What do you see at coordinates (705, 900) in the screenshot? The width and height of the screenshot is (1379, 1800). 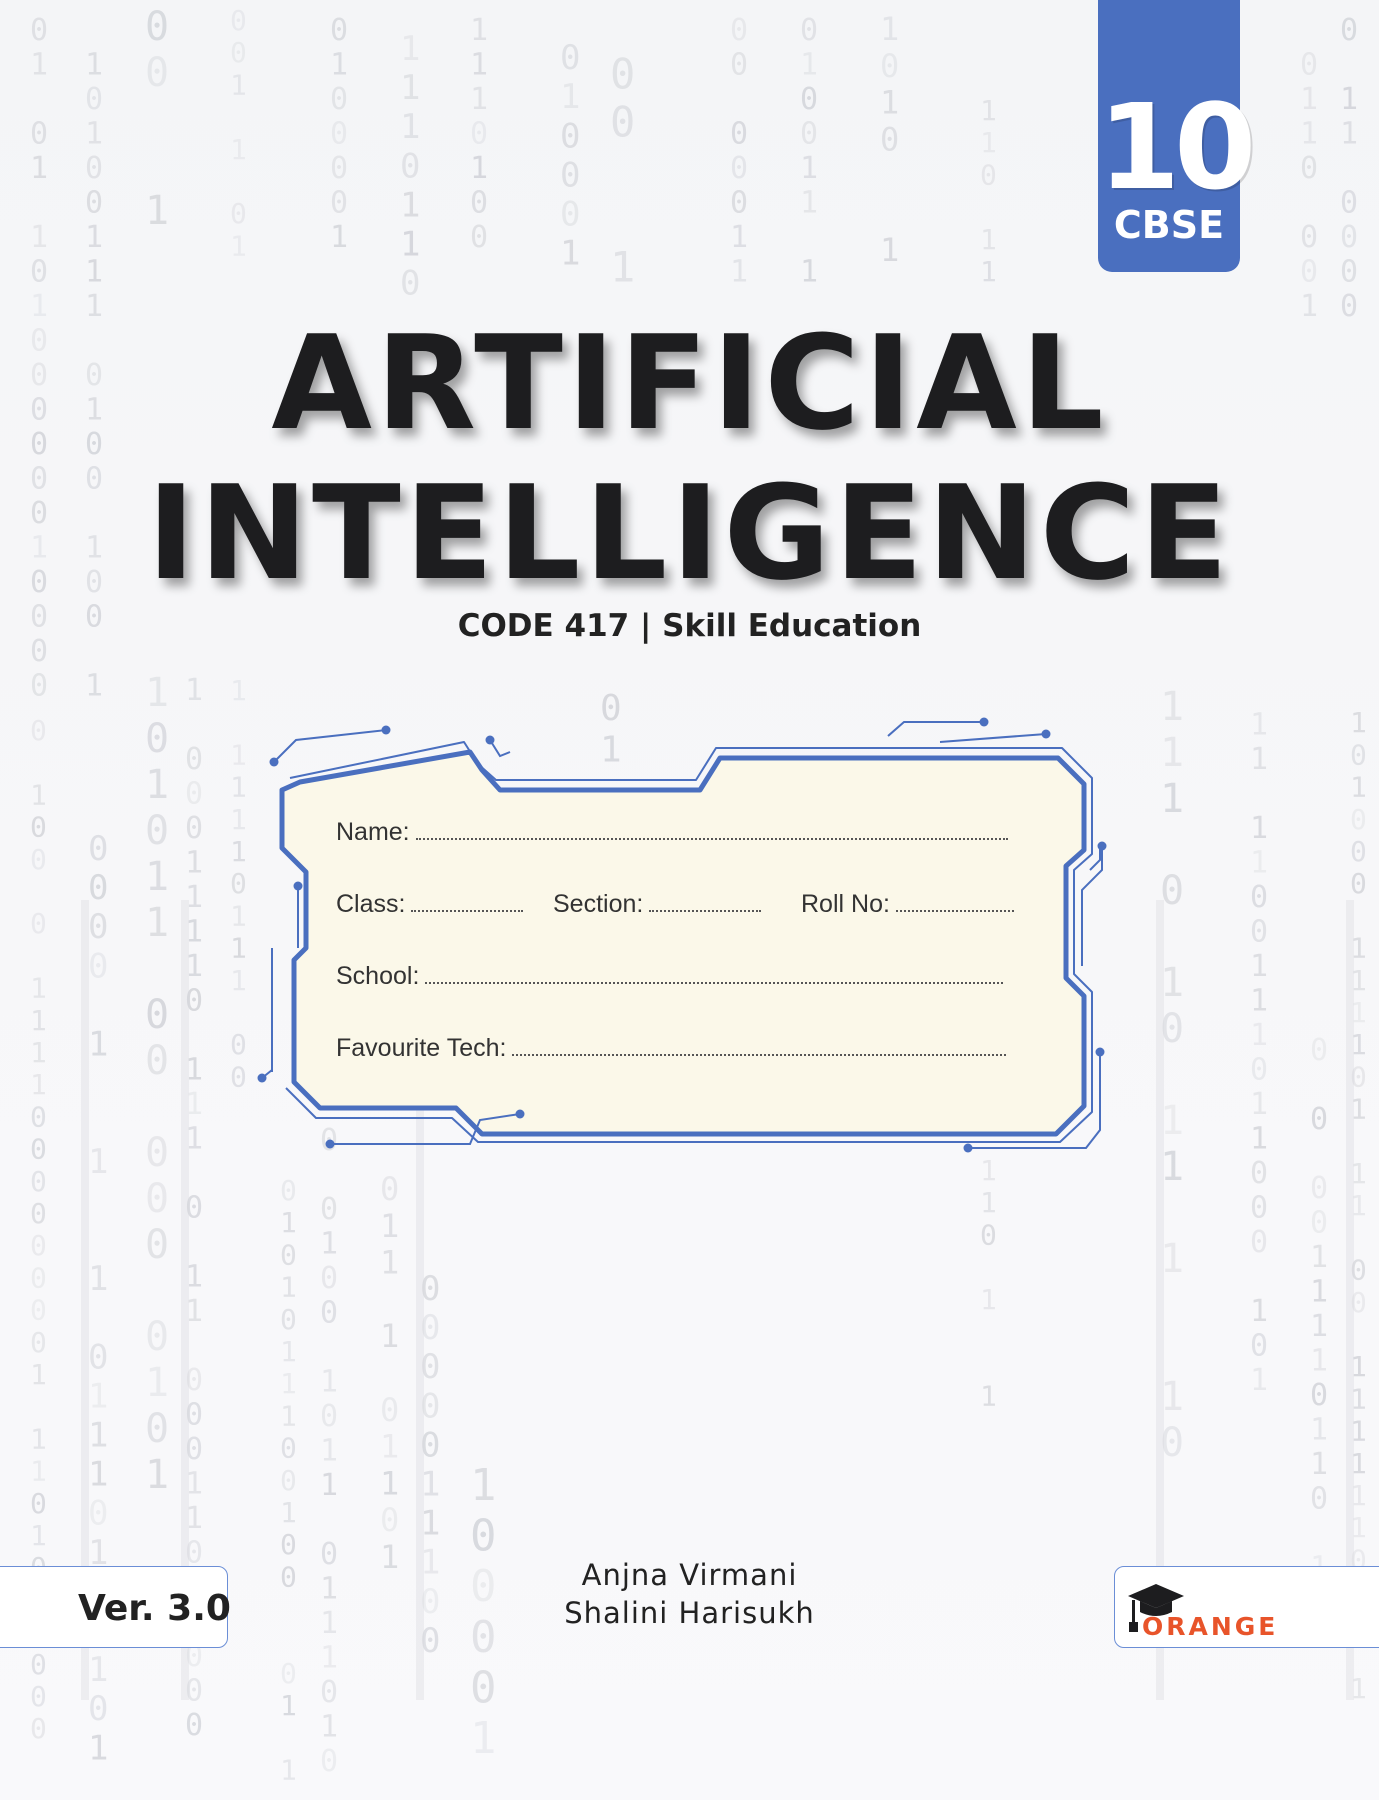 I see `section-field` at bounding box center [705, 900].